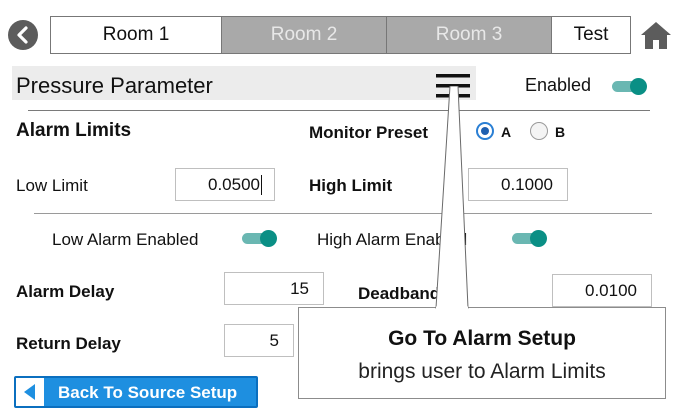 The image size is (675, 411). Describe the element at coordinates (148, 392) in the screenshot. I see `back-to-source-setup-label: Back To Source Setup` at that location.